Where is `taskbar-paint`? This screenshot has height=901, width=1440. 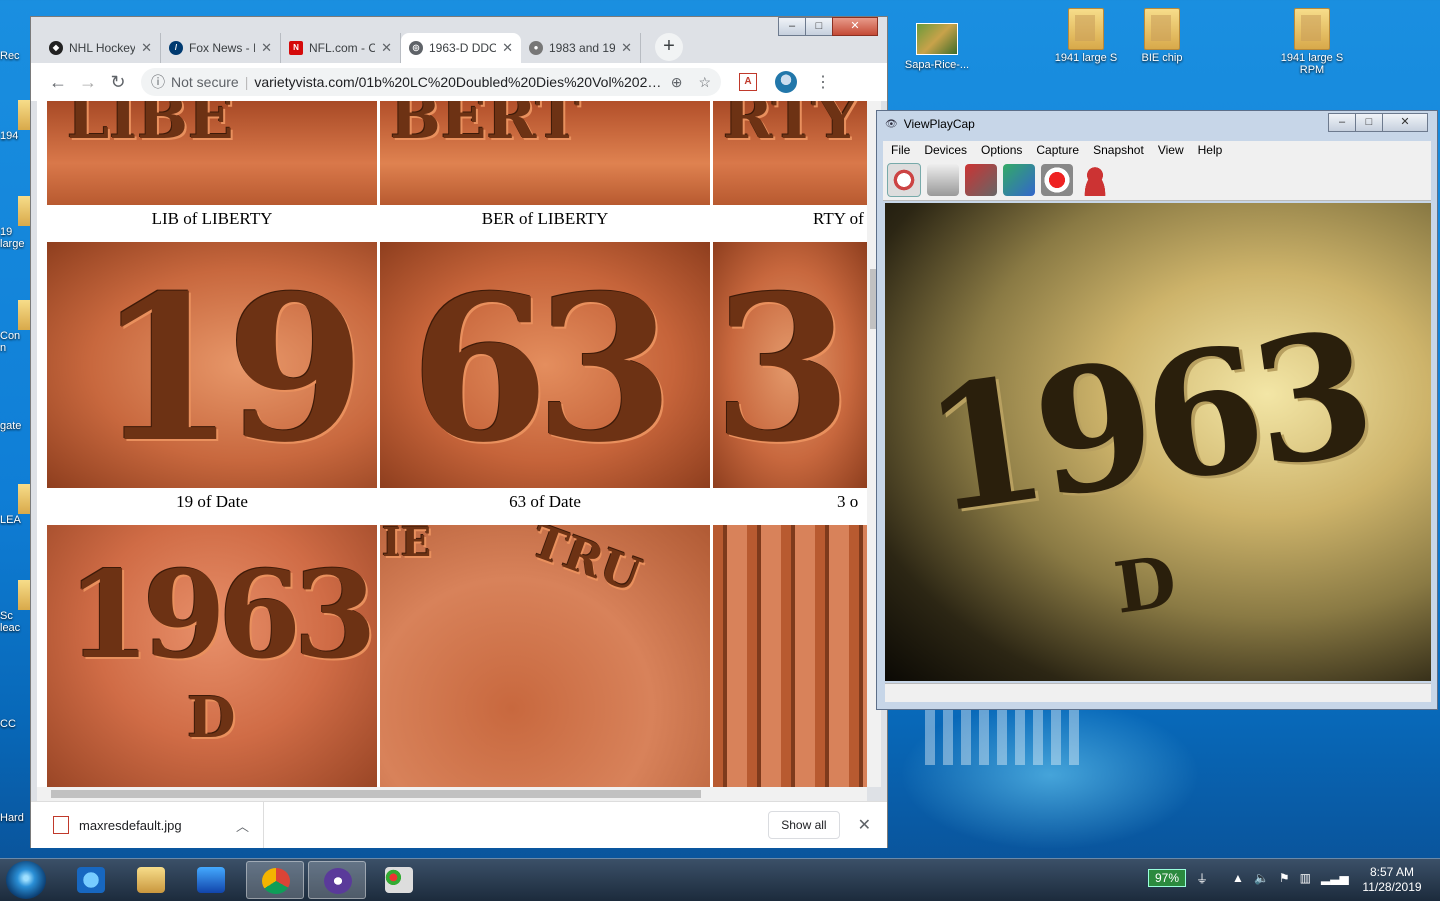
taskbar-paint is located at coordinates (399, 880).